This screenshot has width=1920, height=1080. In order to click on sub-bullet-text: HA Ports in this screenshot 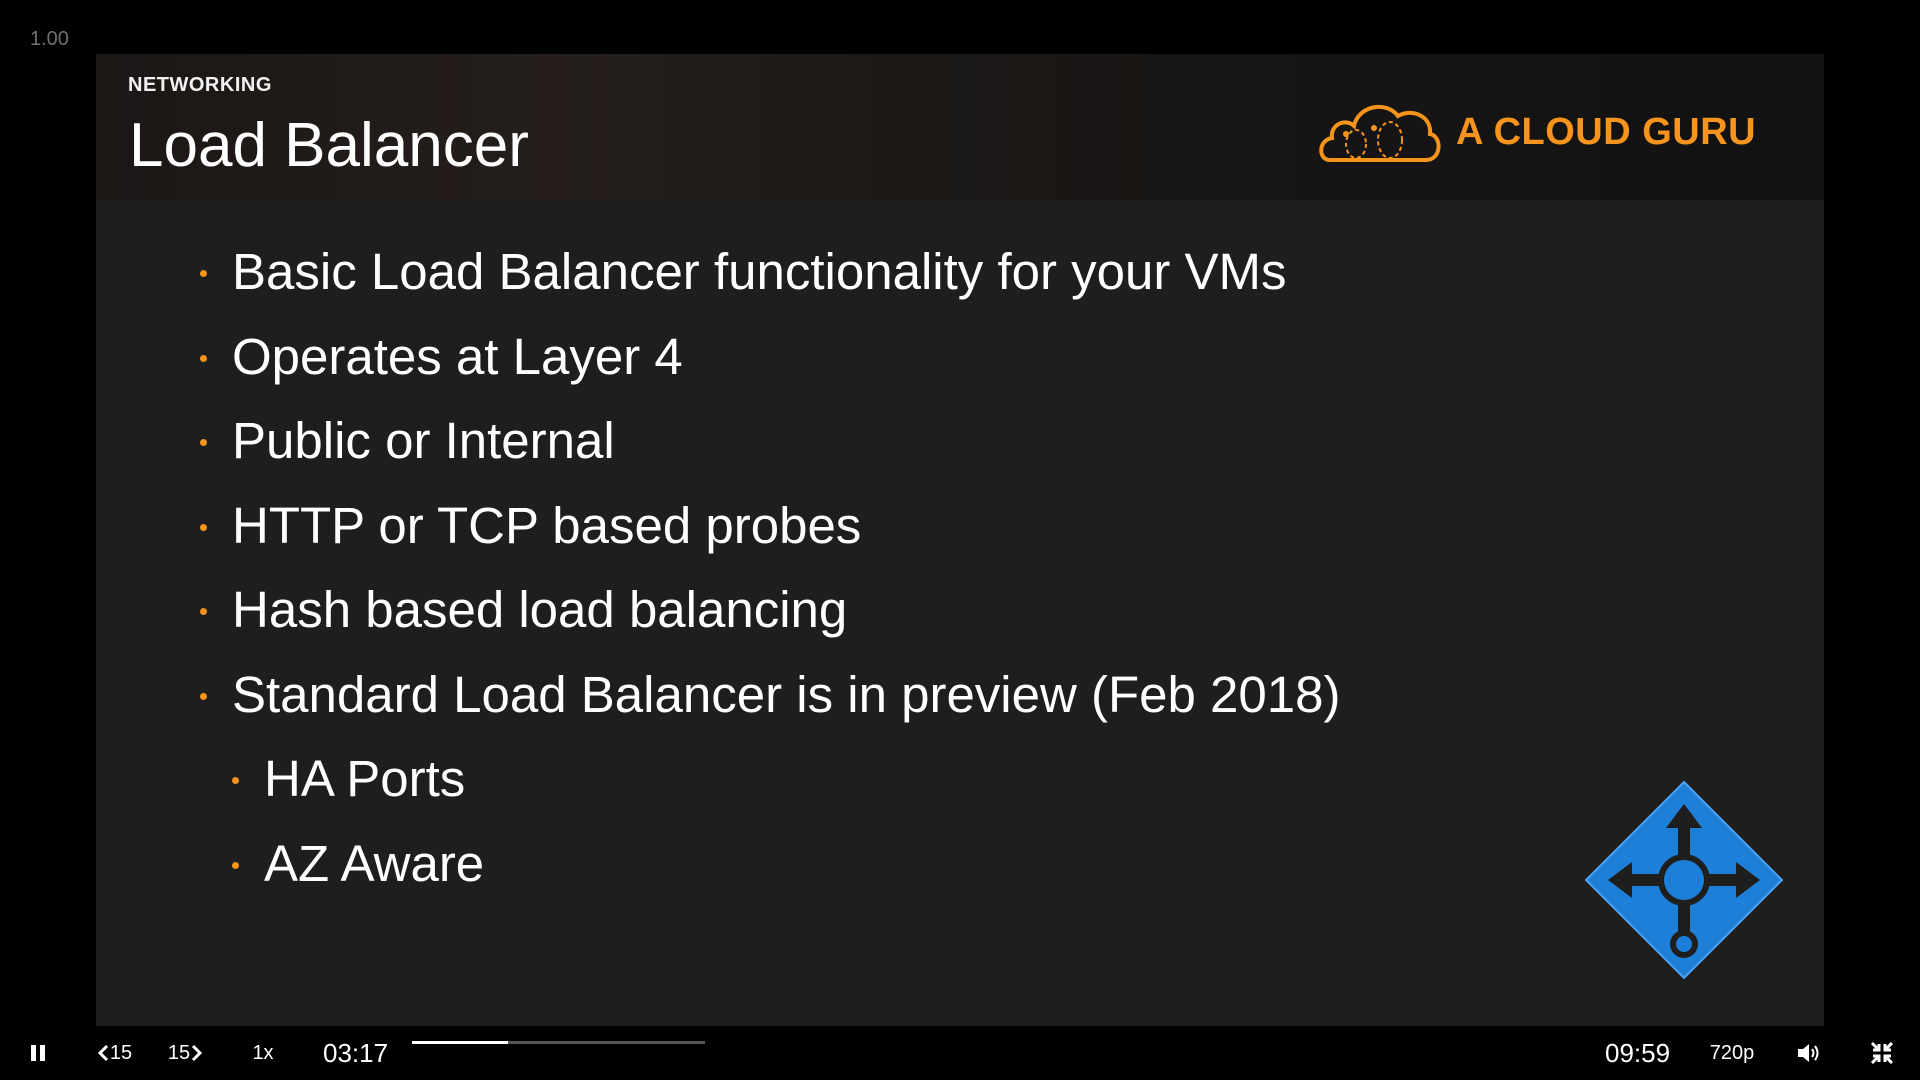, I will do `click(365, 778)`.